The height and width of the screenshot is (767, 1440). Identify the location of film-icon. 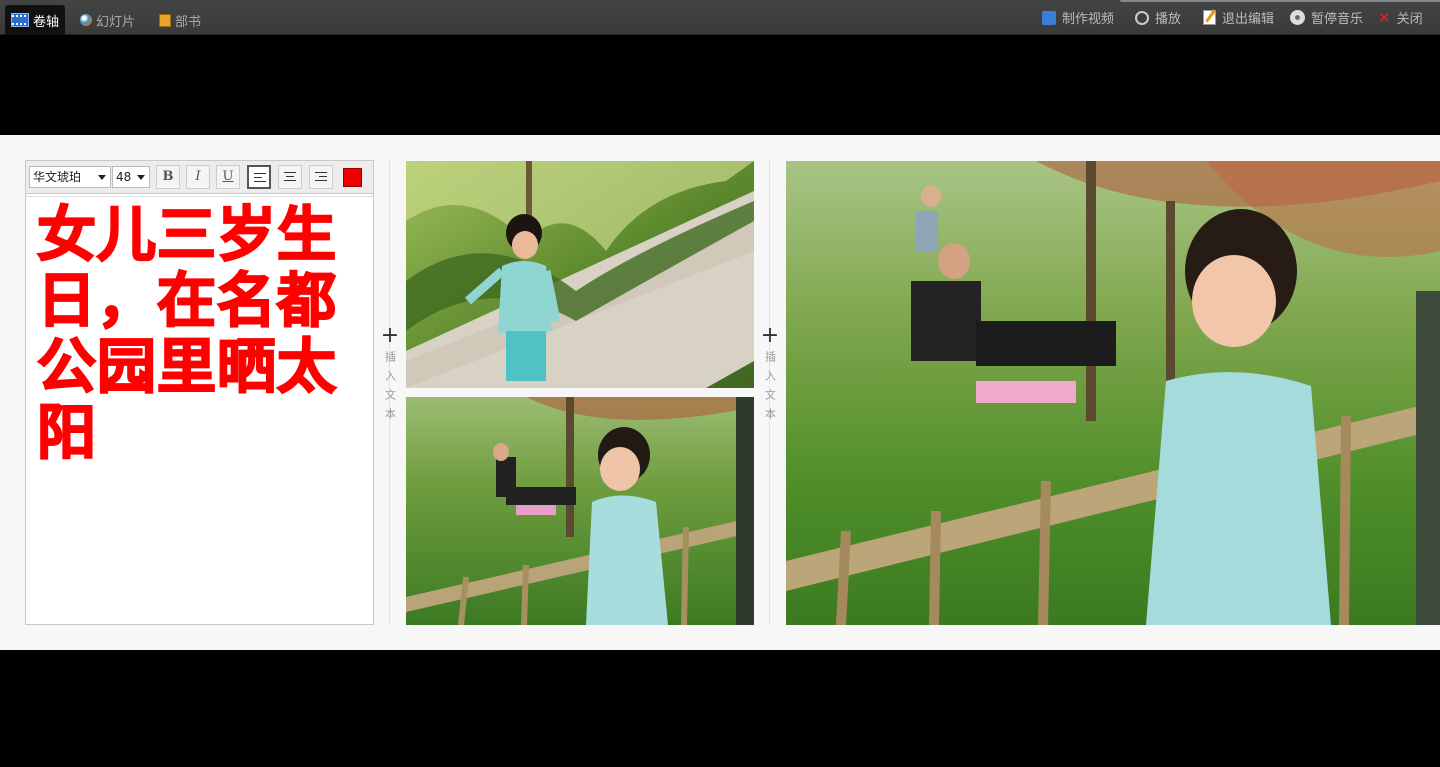
(20, 20).